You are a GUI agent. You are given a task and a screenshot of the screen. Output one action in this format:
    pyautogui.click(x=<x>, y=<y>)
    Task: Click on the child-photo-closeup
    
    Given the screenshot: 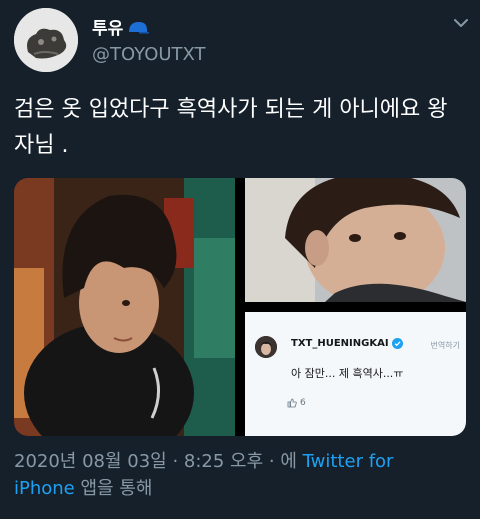 What is the action you would take?
    pyautogui.click(x=355, y=240)
    